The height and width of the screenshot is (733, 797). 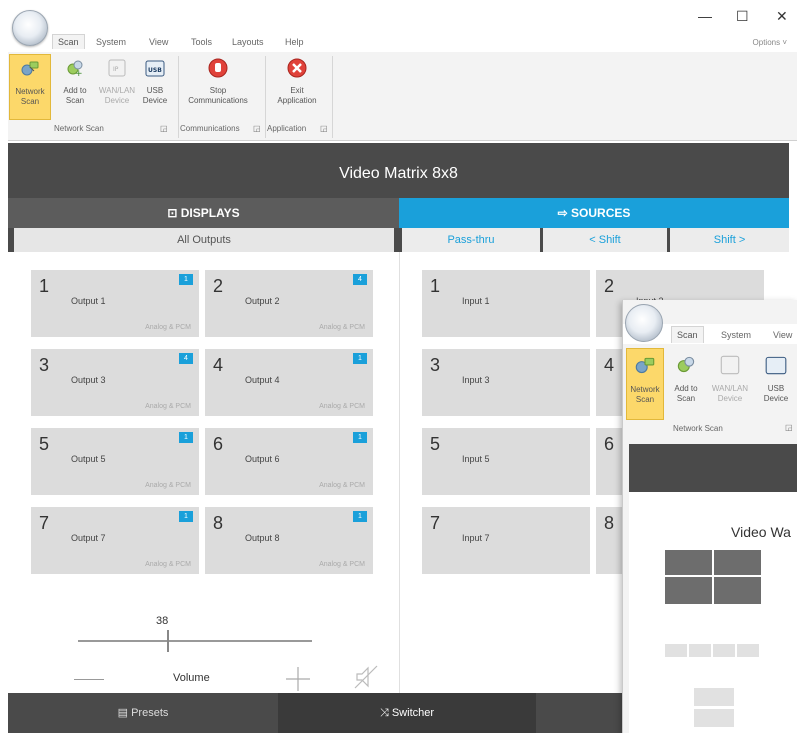 What do you see at coordinates (115, 540) in the screenshot?
I see `output-tile-7: 7 Output 7 Analog & PCM 1` at bounding box center [115, 540].